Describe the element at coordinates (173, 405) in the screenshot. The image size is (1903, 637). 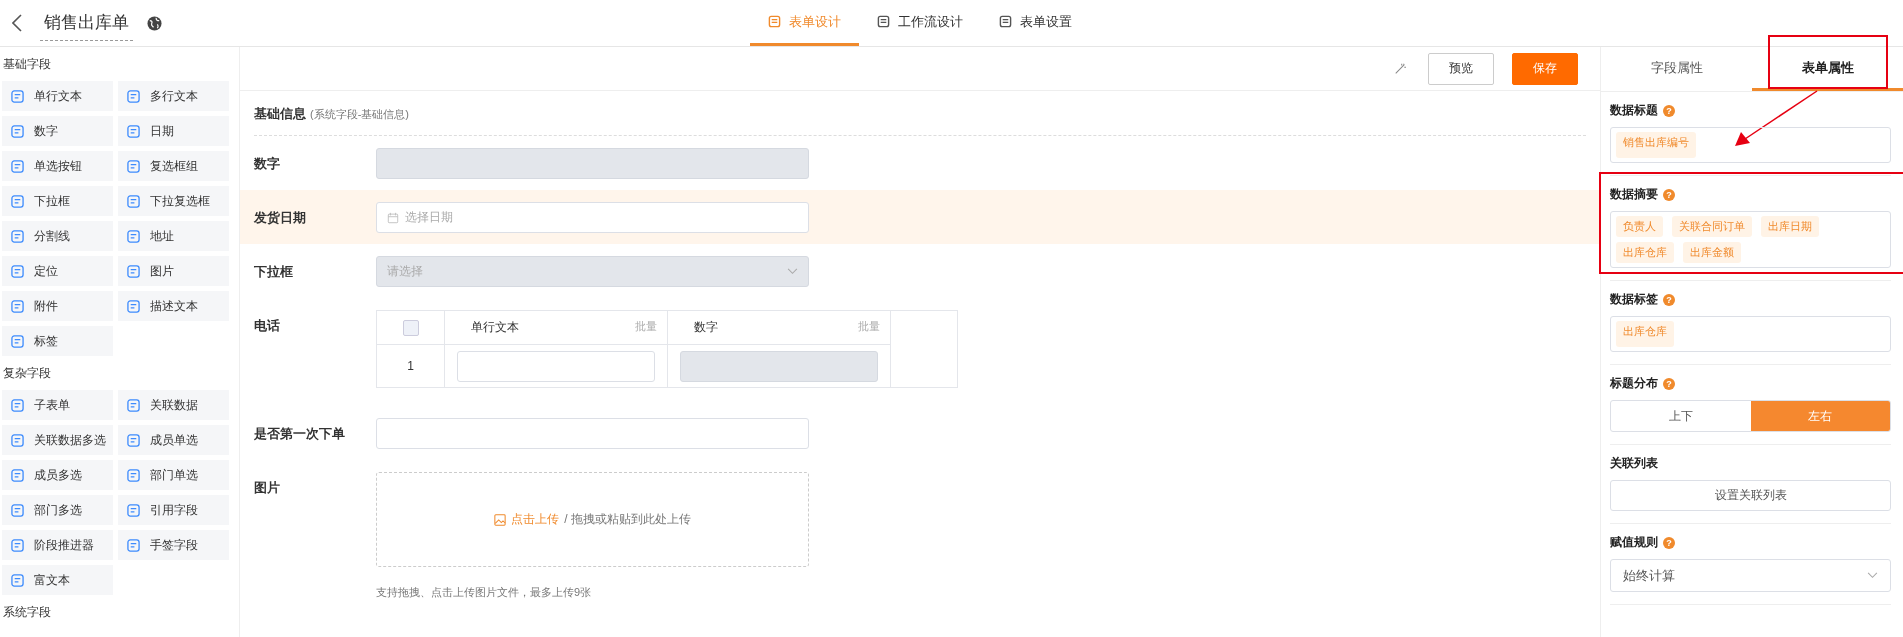
I see `field-type-item: 关联数据` at that location.